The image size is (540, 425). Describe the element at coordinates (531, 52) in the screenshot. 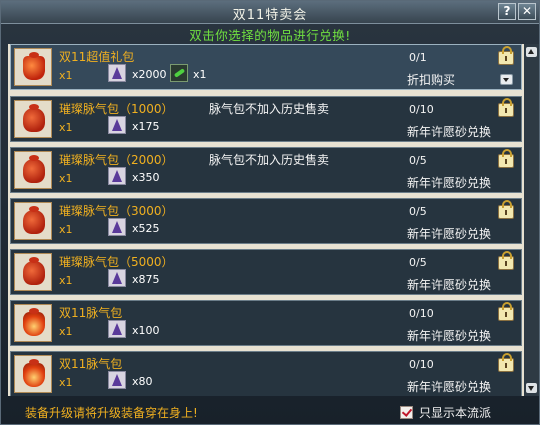

I see `scroll-up-button` at that location.